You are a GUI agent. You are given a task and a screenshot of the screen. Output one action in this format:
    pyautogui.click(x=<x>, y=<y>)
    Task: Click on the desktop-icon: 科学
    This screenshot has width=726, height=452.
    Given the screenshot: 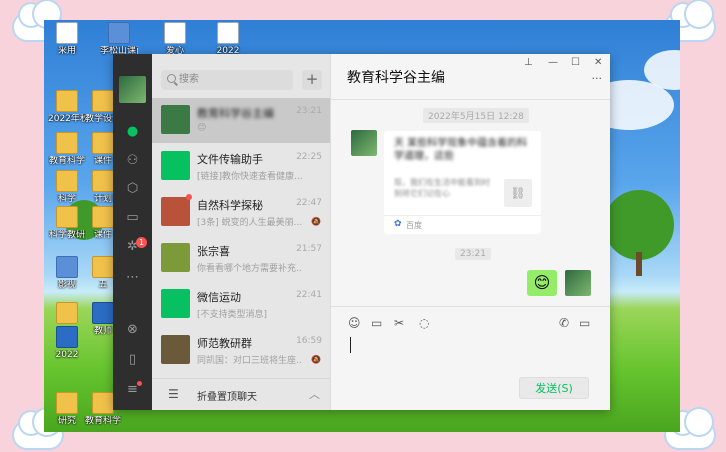 What is the action you would take?
    pyautogui.click(x=67, y=187)
    